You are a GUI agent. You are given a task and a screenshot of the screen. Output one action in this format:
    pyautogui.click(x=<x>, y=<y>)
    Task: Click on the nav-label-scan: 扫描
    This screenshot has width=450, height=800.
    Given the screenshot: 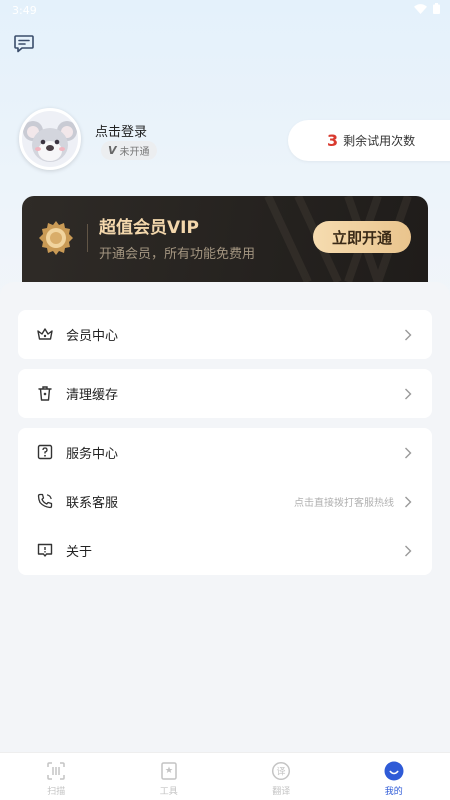 What is the action you would take?
    pyautogui.click(x=56, y=792)
    